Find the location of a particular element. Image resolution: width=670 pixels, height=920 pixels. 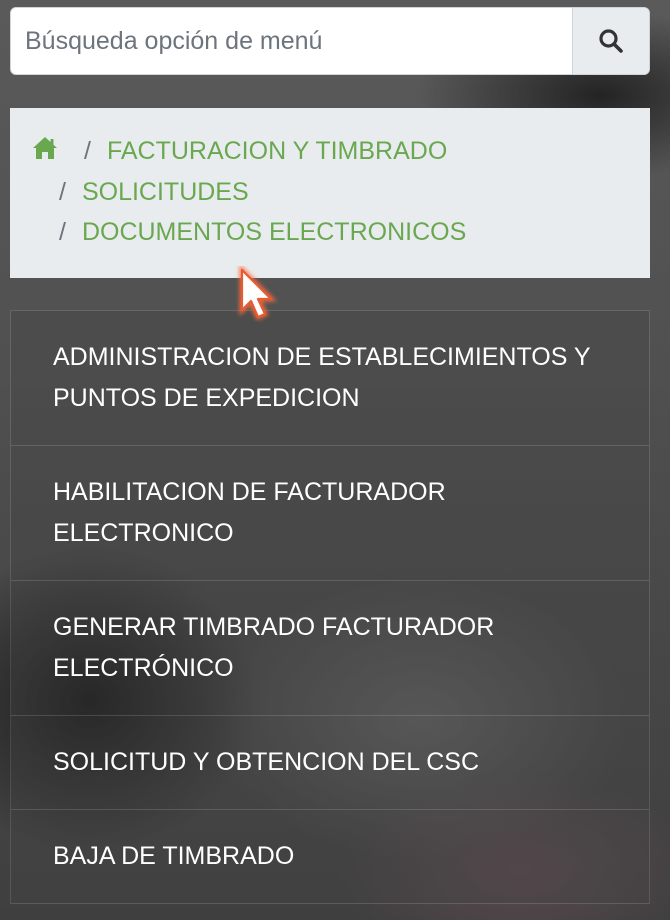

menu-item-label-line: PUNTOS DE EXPEDICION is located at coordinates (206, 398).